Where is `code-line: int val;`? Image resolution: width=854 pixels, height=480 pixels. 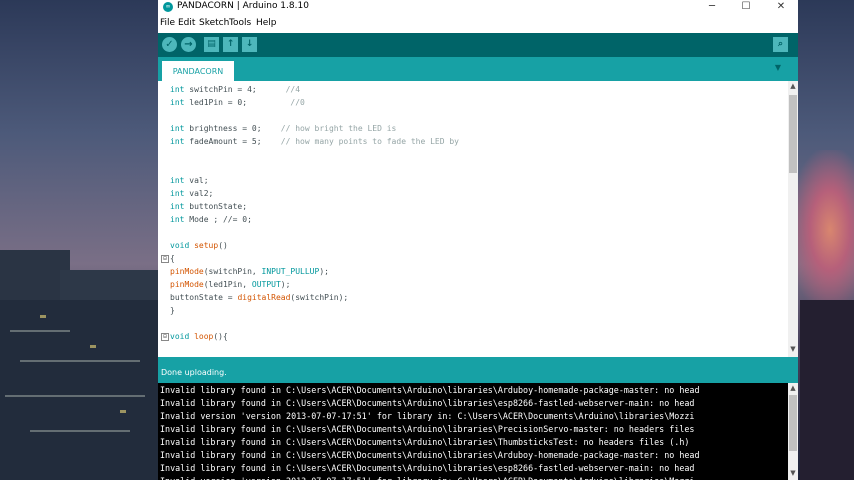
code-line: int val; is located at coordinates (189, 180).